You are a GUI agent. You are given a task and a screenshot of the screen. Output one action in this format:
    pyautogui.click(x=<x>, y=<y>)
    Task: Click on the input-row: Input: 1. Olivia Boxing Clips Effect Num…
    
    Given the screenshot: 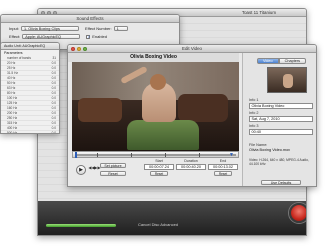 What is the action you would take?
    pyautogui.click(x=68, y=28)
    